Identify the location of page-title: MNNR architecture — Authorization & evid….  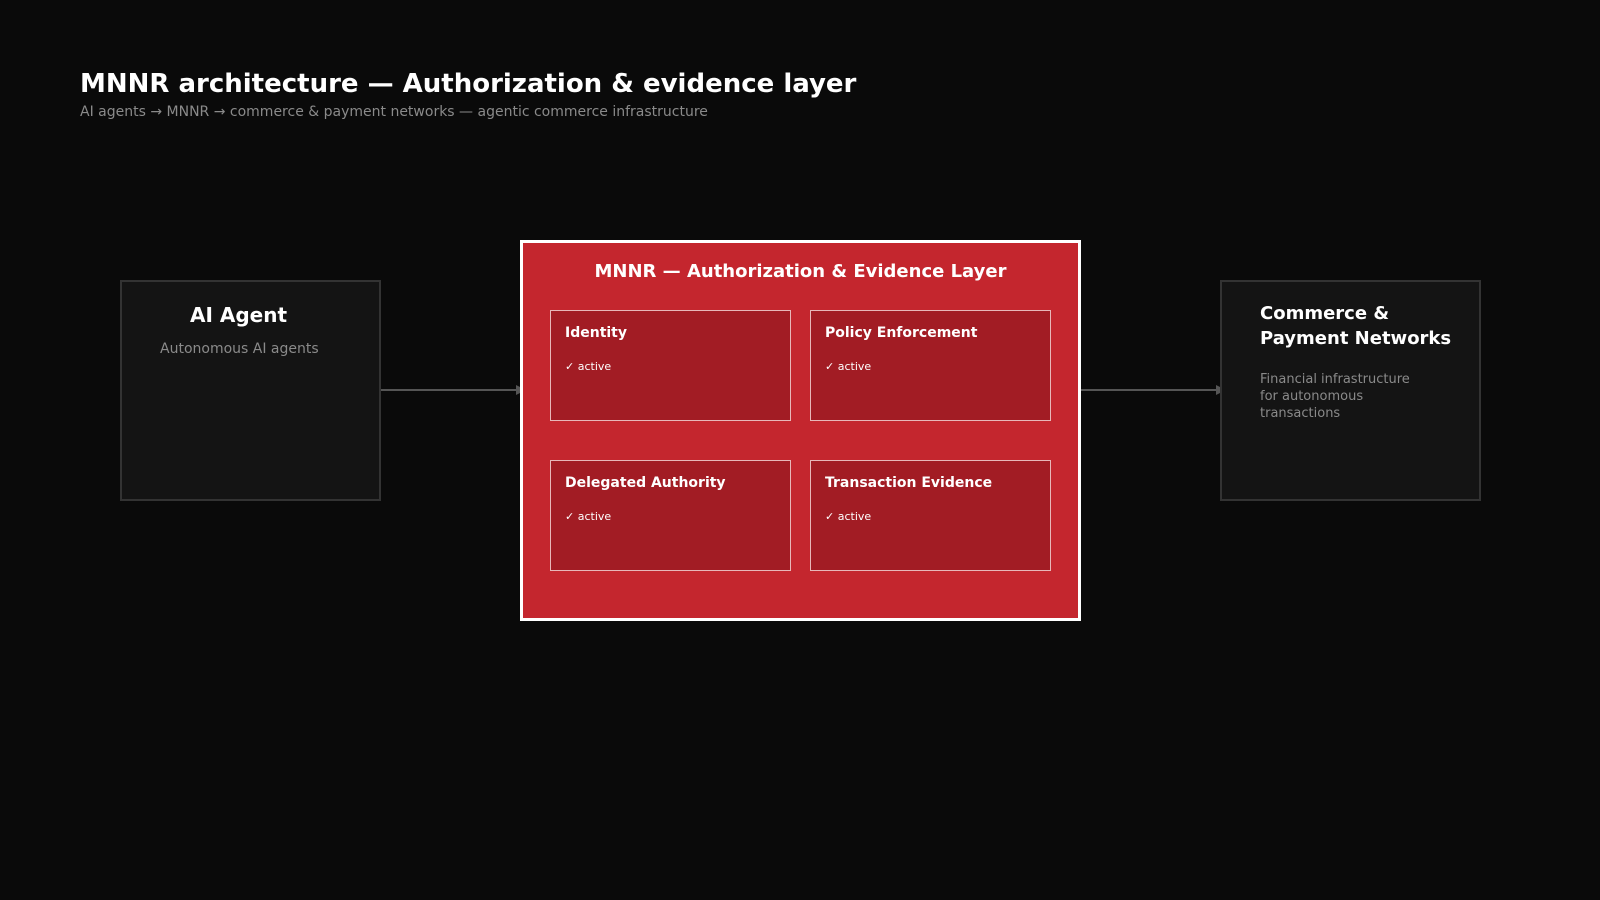
(468, 84).